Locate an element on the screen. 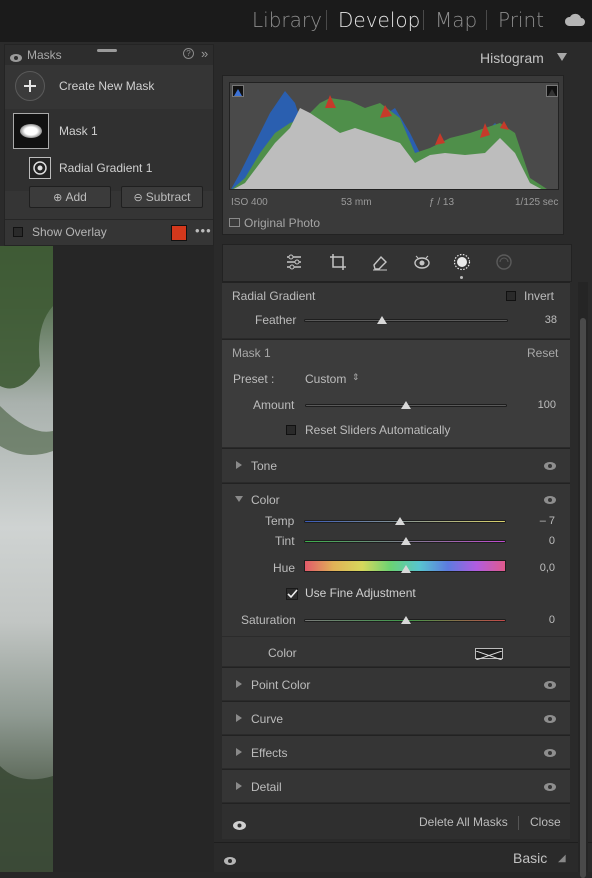  reset-sliders-label: Reset Sliders Automatically is located at coordinates (378, 430).